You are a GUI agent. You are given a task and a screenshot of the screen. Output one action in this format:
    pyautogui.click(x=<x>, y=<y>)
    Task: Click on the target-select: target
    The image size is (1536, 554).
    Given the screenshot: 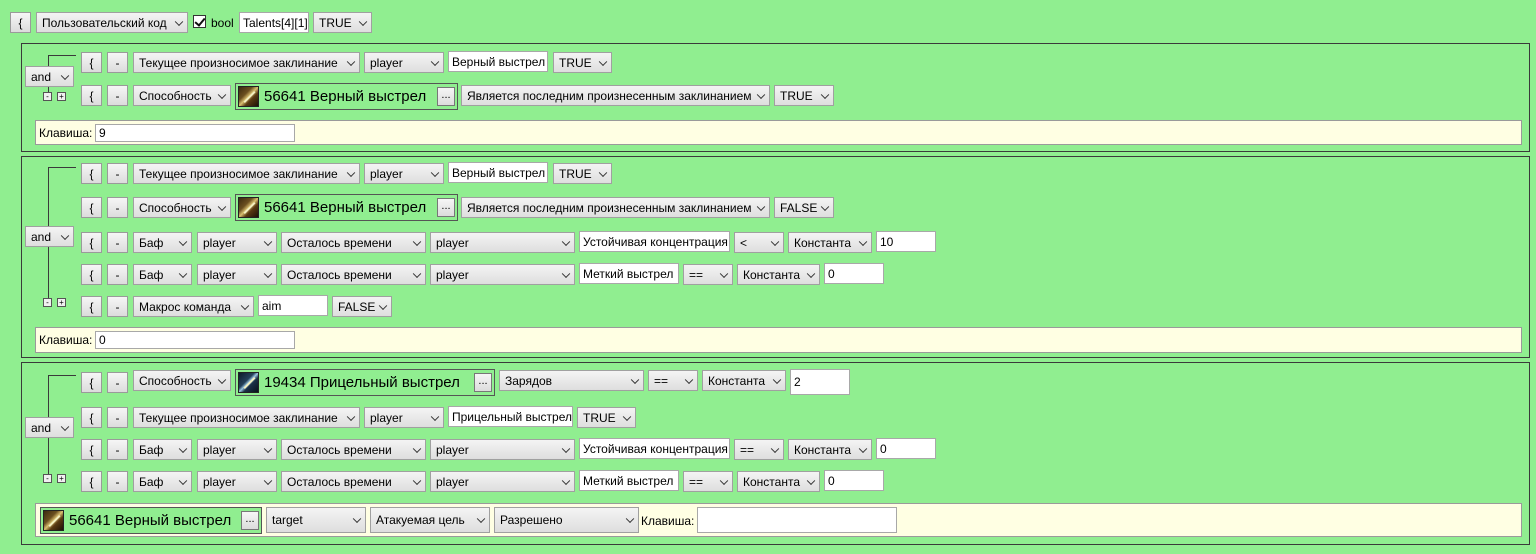 What is the action you would take?
    pyautogui.click(x=316, y=520)
    